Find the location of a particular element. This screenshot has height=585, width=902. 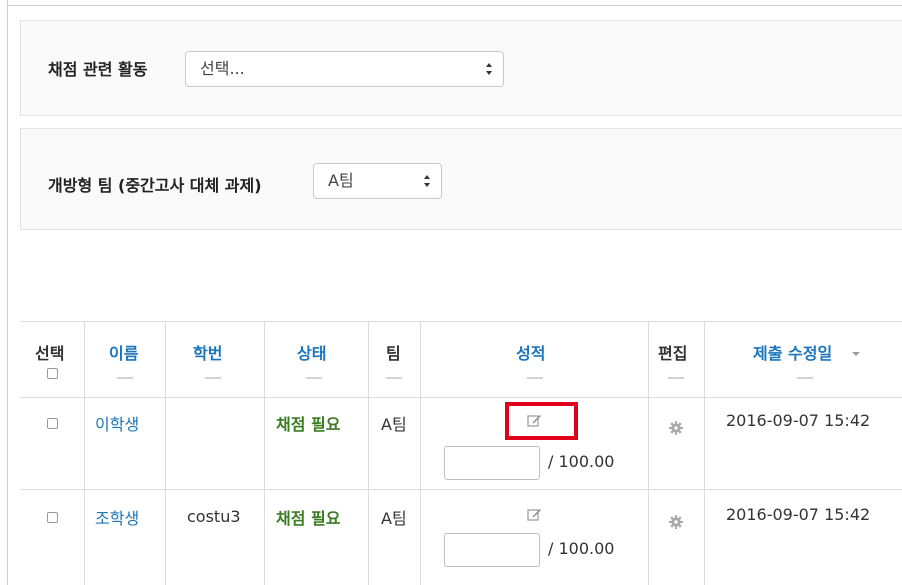

group-select: A팀 is located at coordinates (377, 181).